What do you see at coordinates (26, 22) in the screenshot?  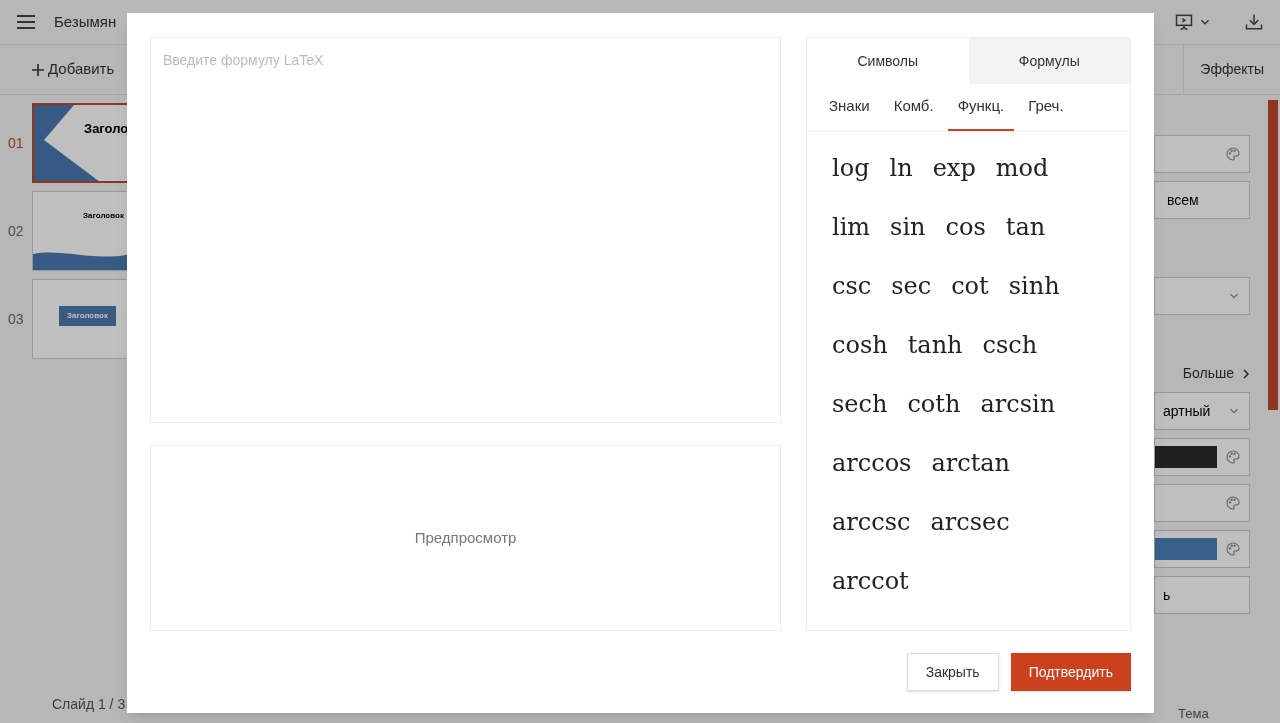 I see `menu-icon` at bounding box center [26, 22].